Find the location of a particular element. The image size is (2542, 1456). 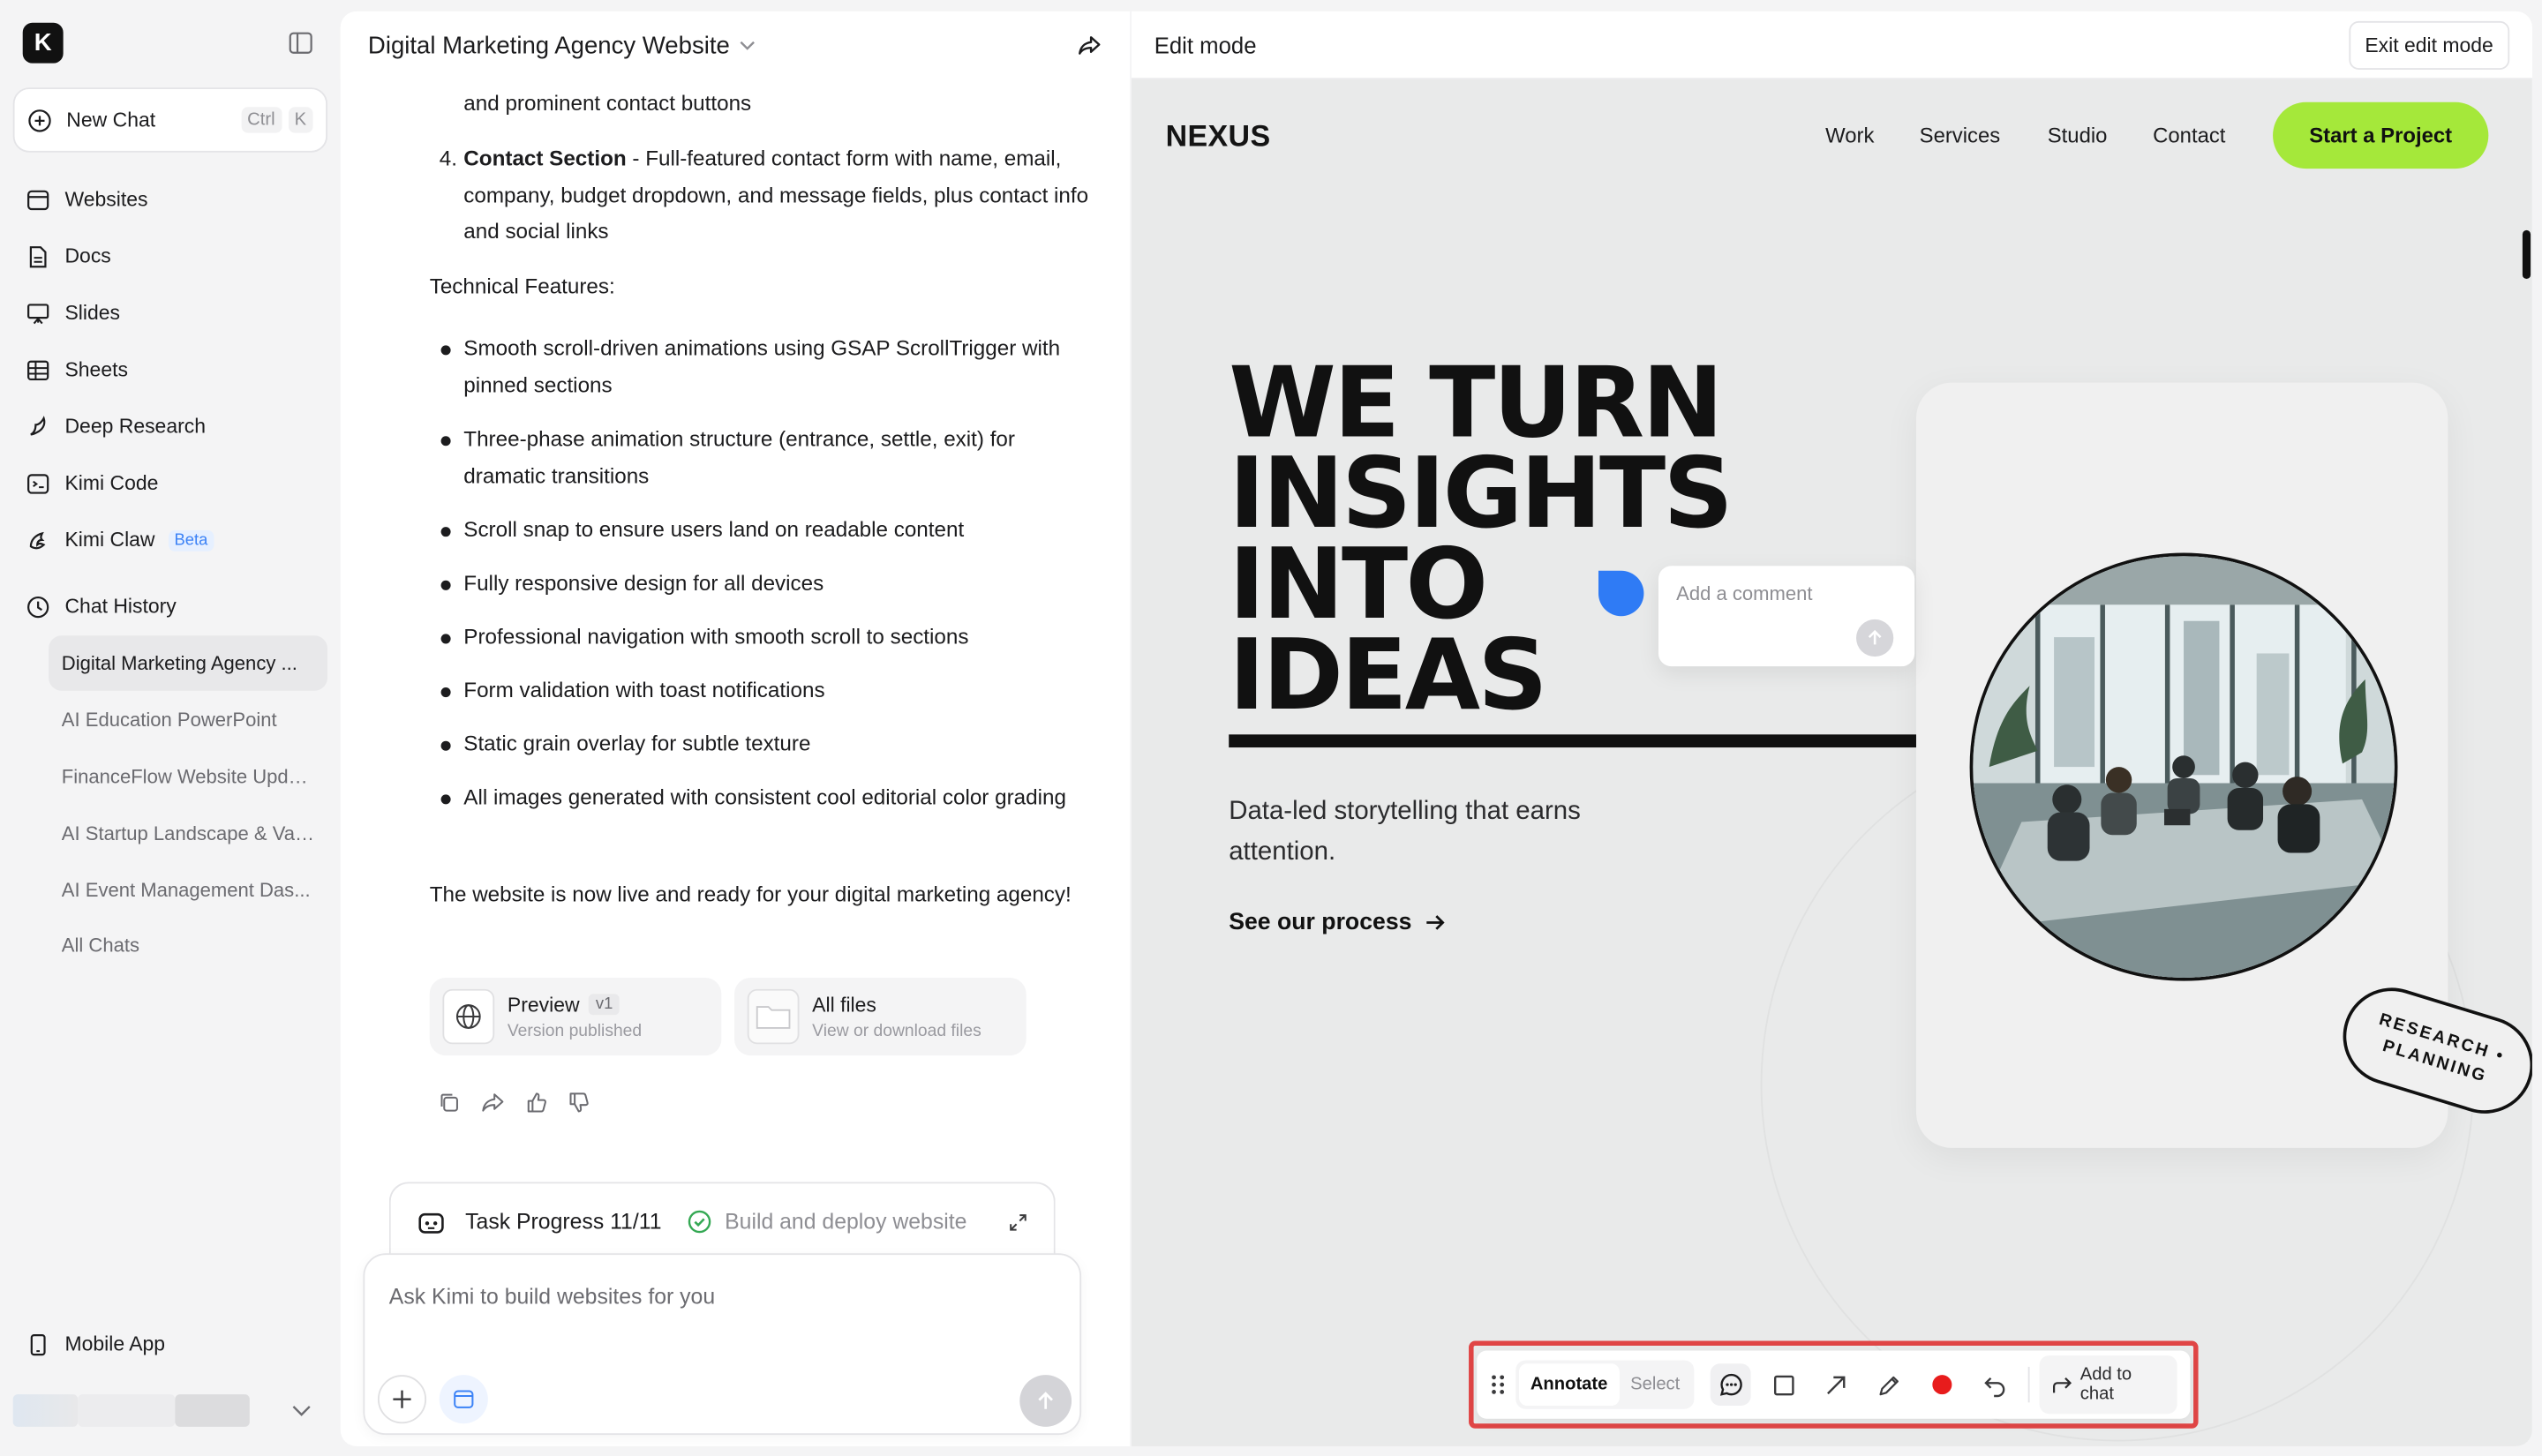

add-to-chat-label: Add to chat is located at coordinates (2105, 1385).